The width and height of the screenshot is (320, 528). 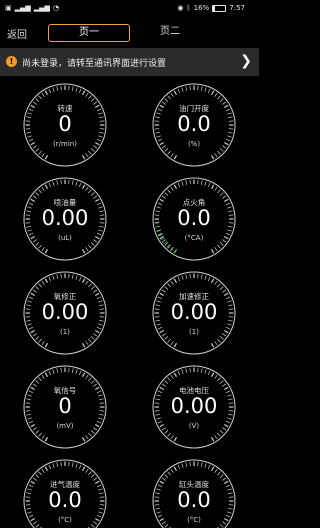 What do you see at coordinates (194, 238) in the screenshot?
I see `gauge-unit: (°CA)` at bounding box center [194, 238].